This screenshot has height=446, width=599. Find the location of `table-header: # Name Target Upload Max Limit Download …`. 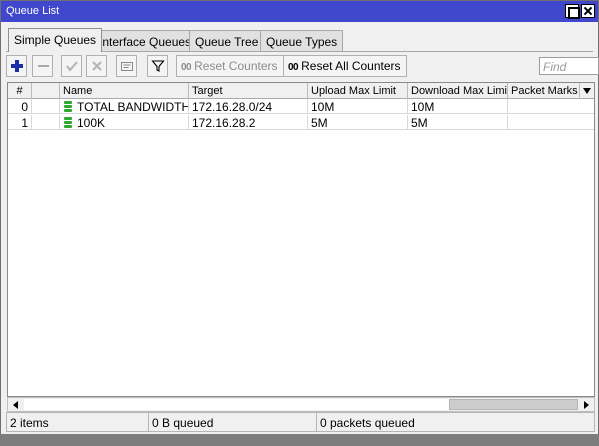

table-header: # Name Target Upload Max Limit Download … is located at coordinates (301, 91).